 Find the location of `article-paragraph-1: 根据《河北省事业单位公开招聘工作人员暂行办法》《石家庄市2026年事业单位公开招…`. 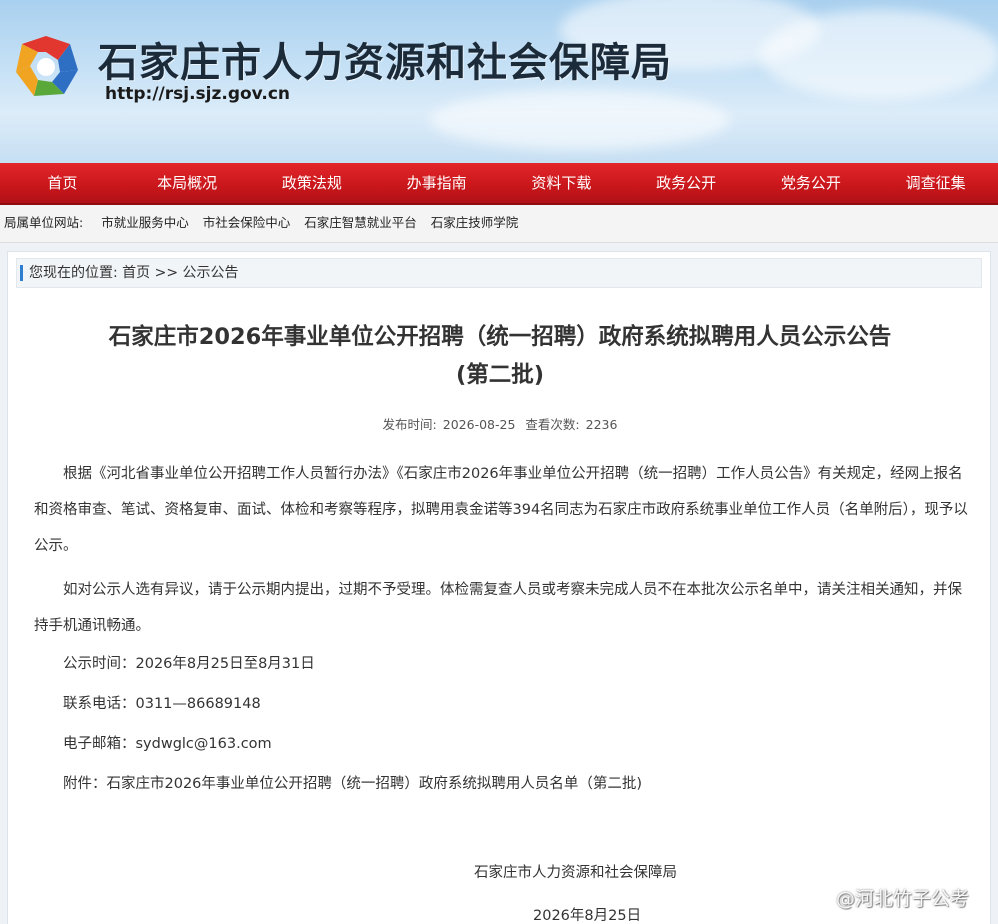

article-paragraph-1: 根据《河北省事业单位公开招聘工作人员暂行办法》《石家庄市2026年事业单位公开招… is located at coordinates (501, 510).